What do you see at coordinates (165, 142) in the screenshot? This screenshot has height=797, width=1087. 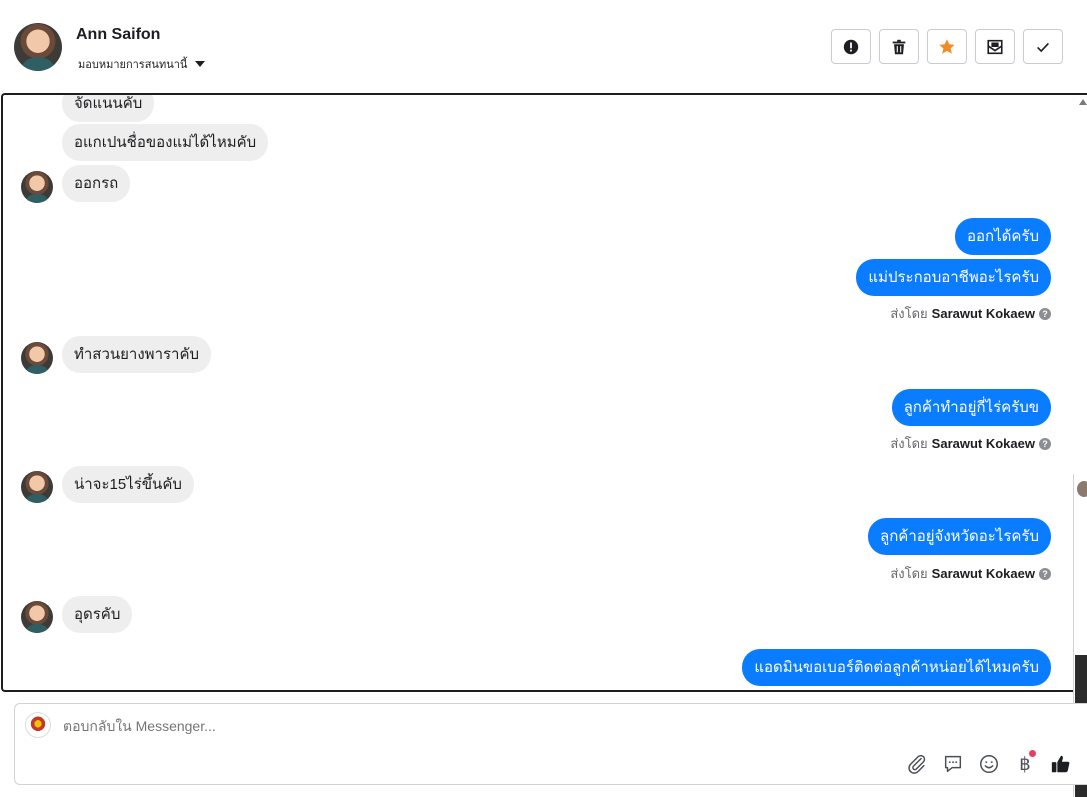 I see `incoming-message: อแกเปนชื่อของแม่ได้ไหมคับ` at bounding box center [165, 142].